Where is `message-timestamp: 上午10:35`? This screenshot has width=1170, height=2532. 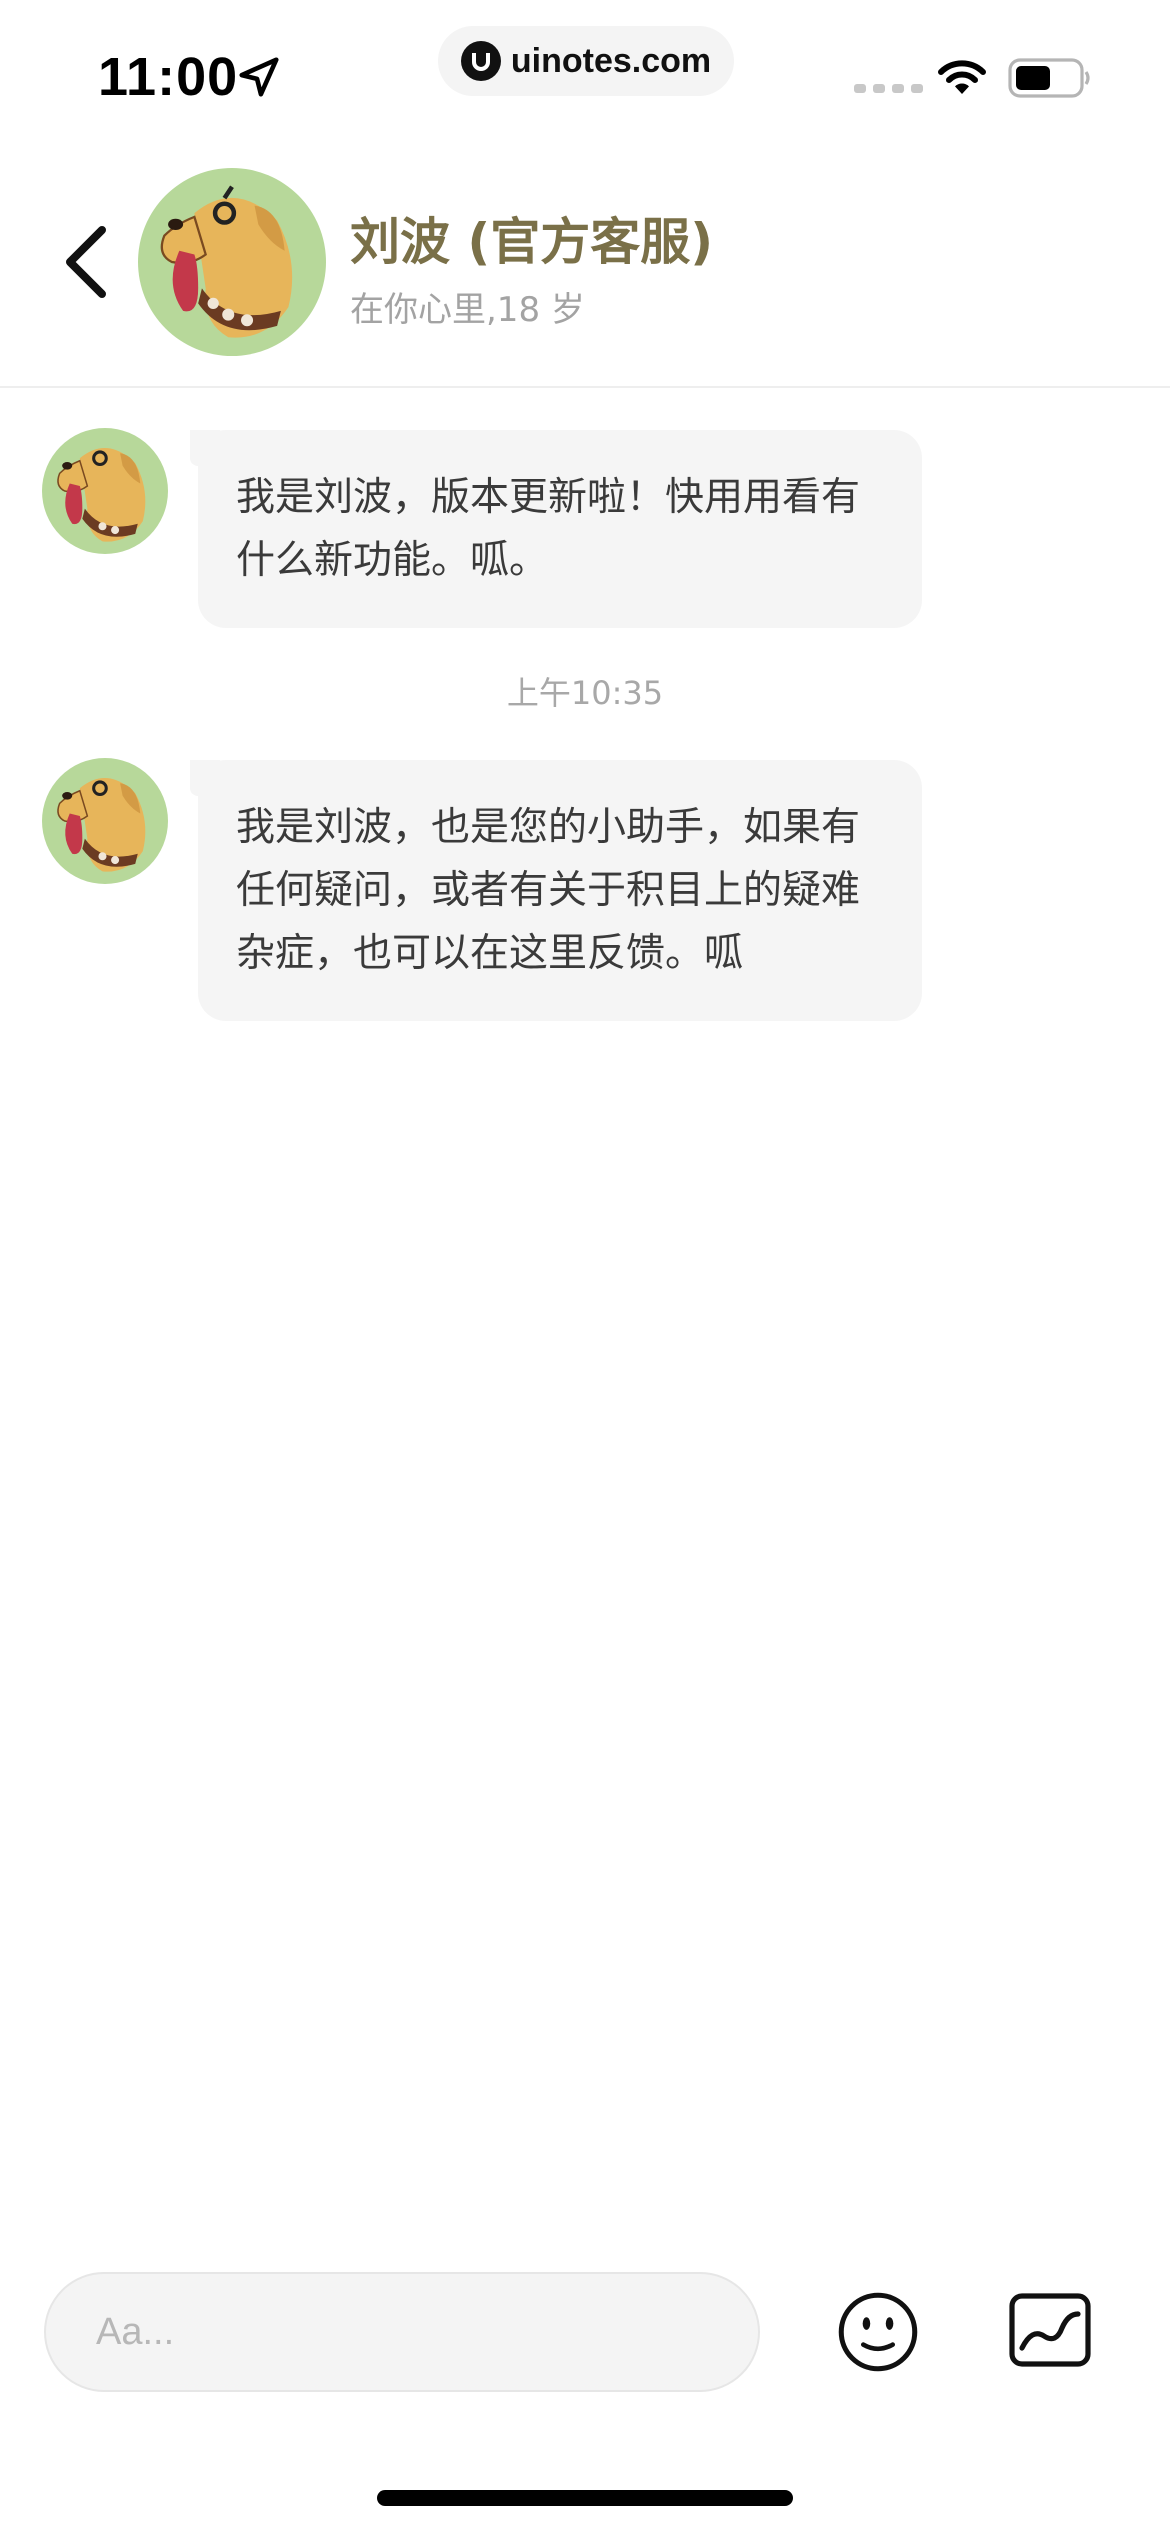 message-timestamp: 上午10:35 is located at coordinates (585, 693).